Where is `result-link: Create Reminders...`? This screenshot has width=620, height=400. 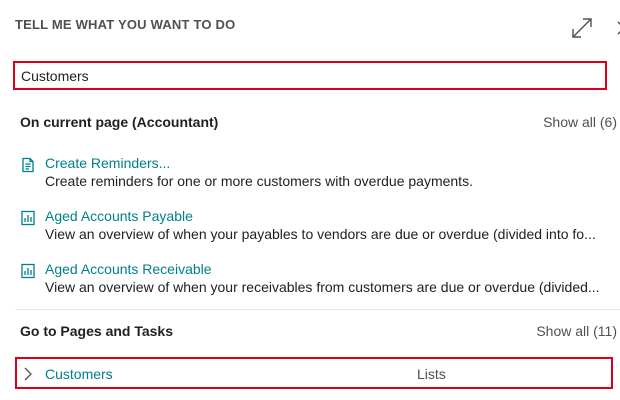
result-link: Create Reminders... is located at coordinates (107, 163).